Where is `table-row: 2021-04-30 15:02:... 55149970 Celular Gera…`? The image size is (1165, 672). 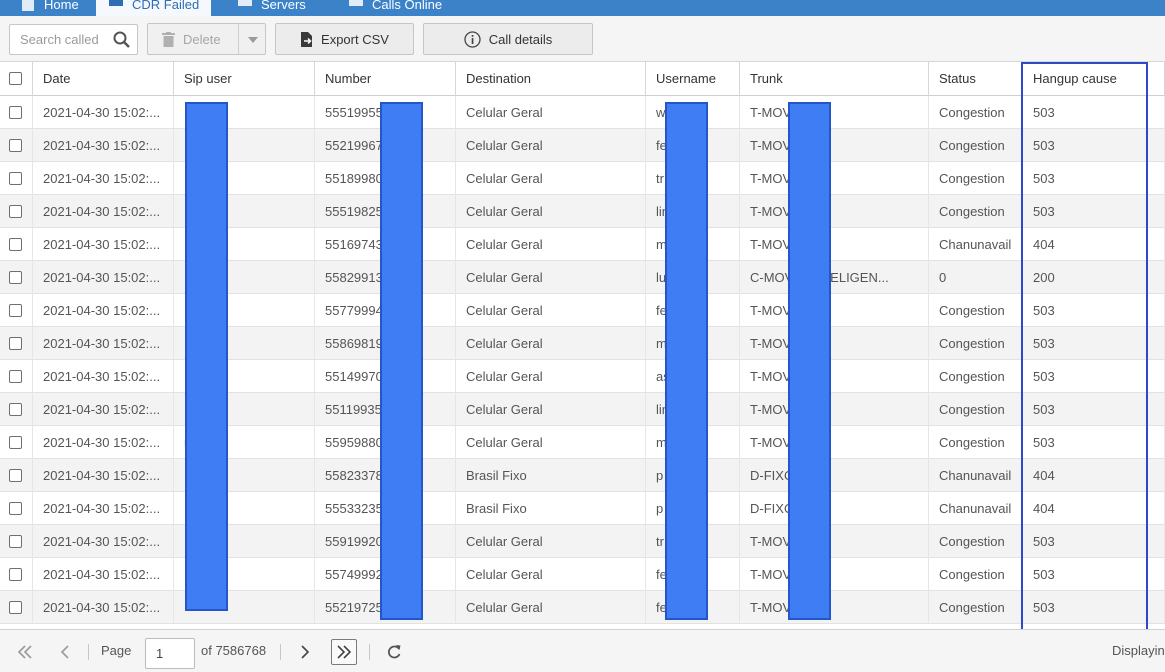
table-row: 2021-04-30 15:02:... 55149970 Celular Gera… is located at coordinates (582, 376).